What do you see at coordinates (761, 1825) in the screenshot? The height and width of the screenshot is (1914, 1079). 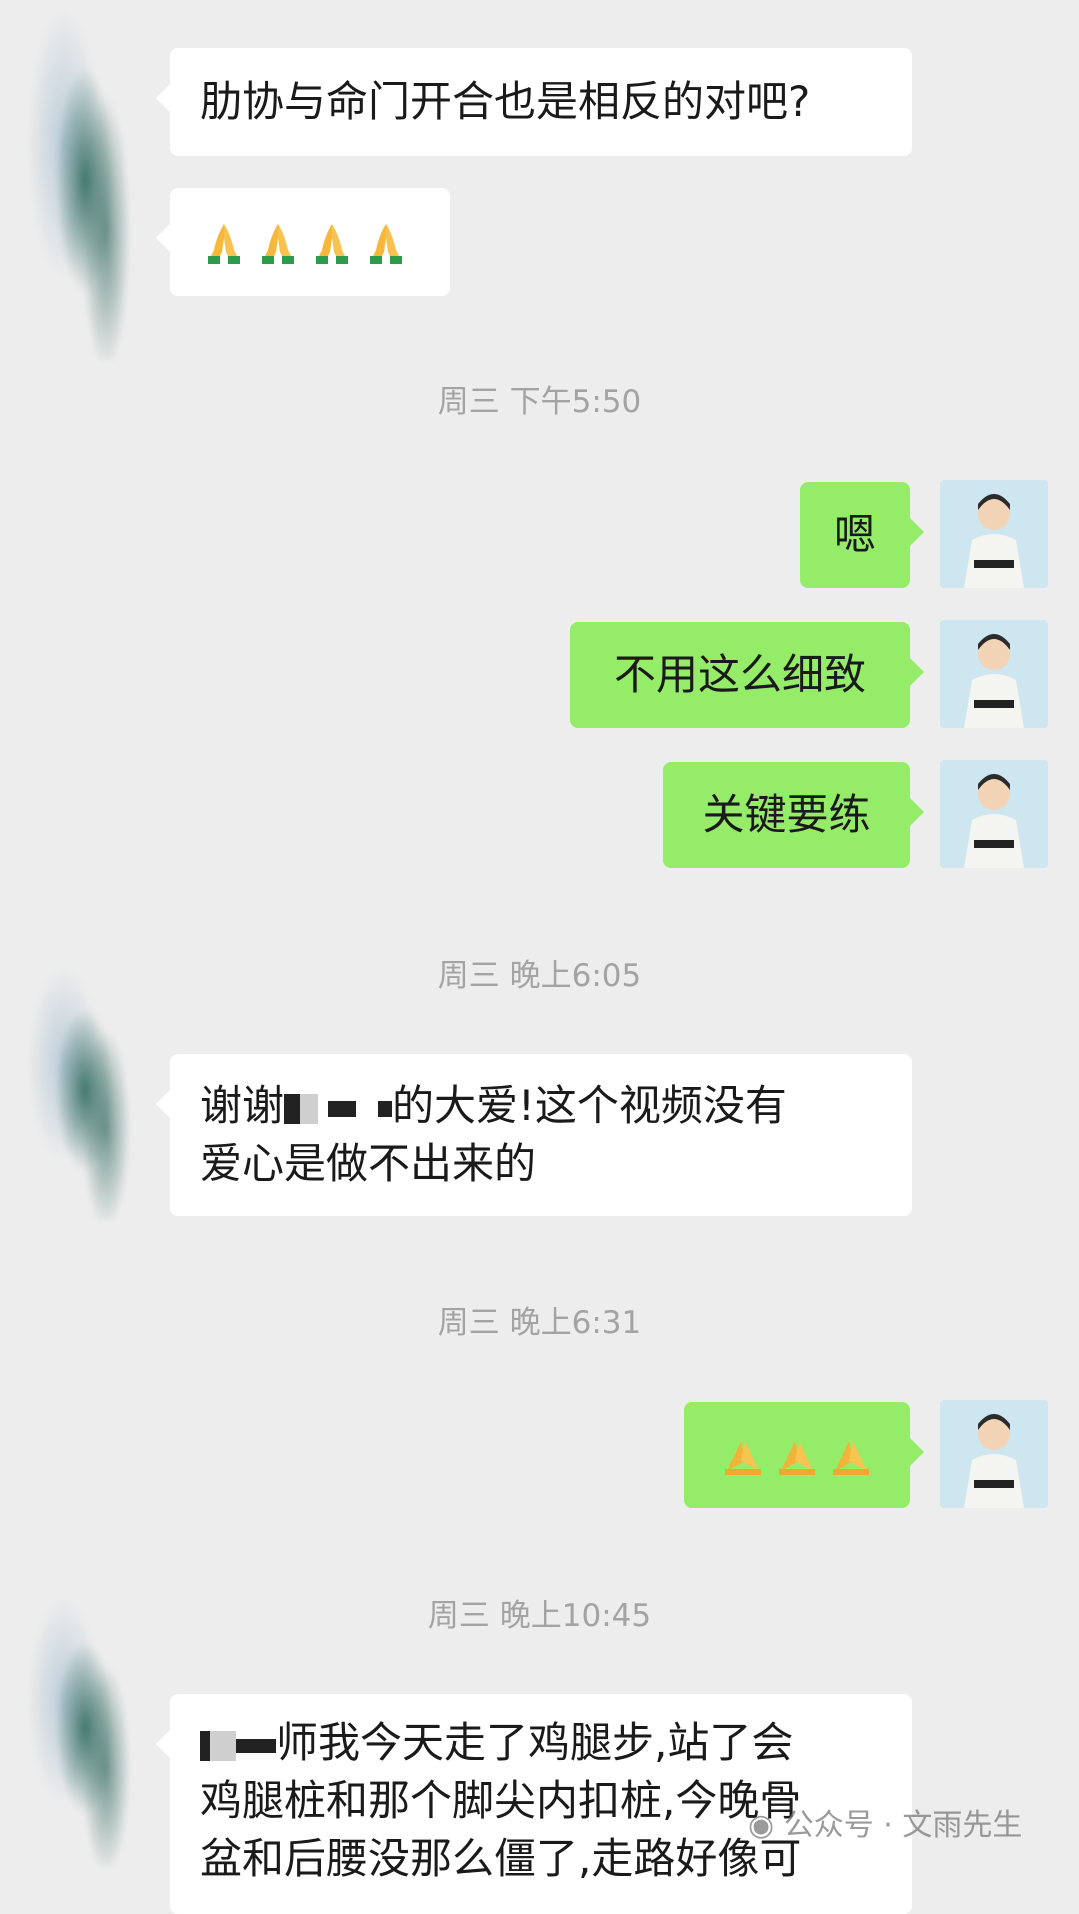 I see `wechat-icon: ◉` at bounding box center [761, 1825].